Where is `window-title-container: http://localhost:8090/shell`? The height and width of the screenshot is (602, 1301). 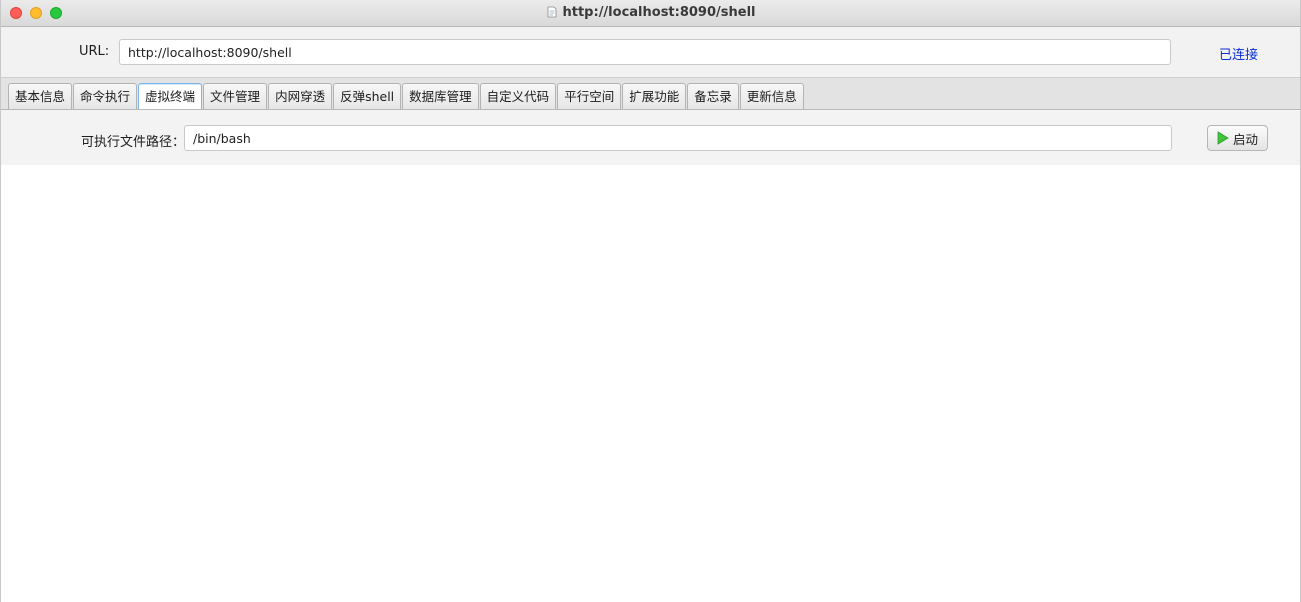 window-title-container: http://localhost:8090/shell is located at coordinates (650, 13).